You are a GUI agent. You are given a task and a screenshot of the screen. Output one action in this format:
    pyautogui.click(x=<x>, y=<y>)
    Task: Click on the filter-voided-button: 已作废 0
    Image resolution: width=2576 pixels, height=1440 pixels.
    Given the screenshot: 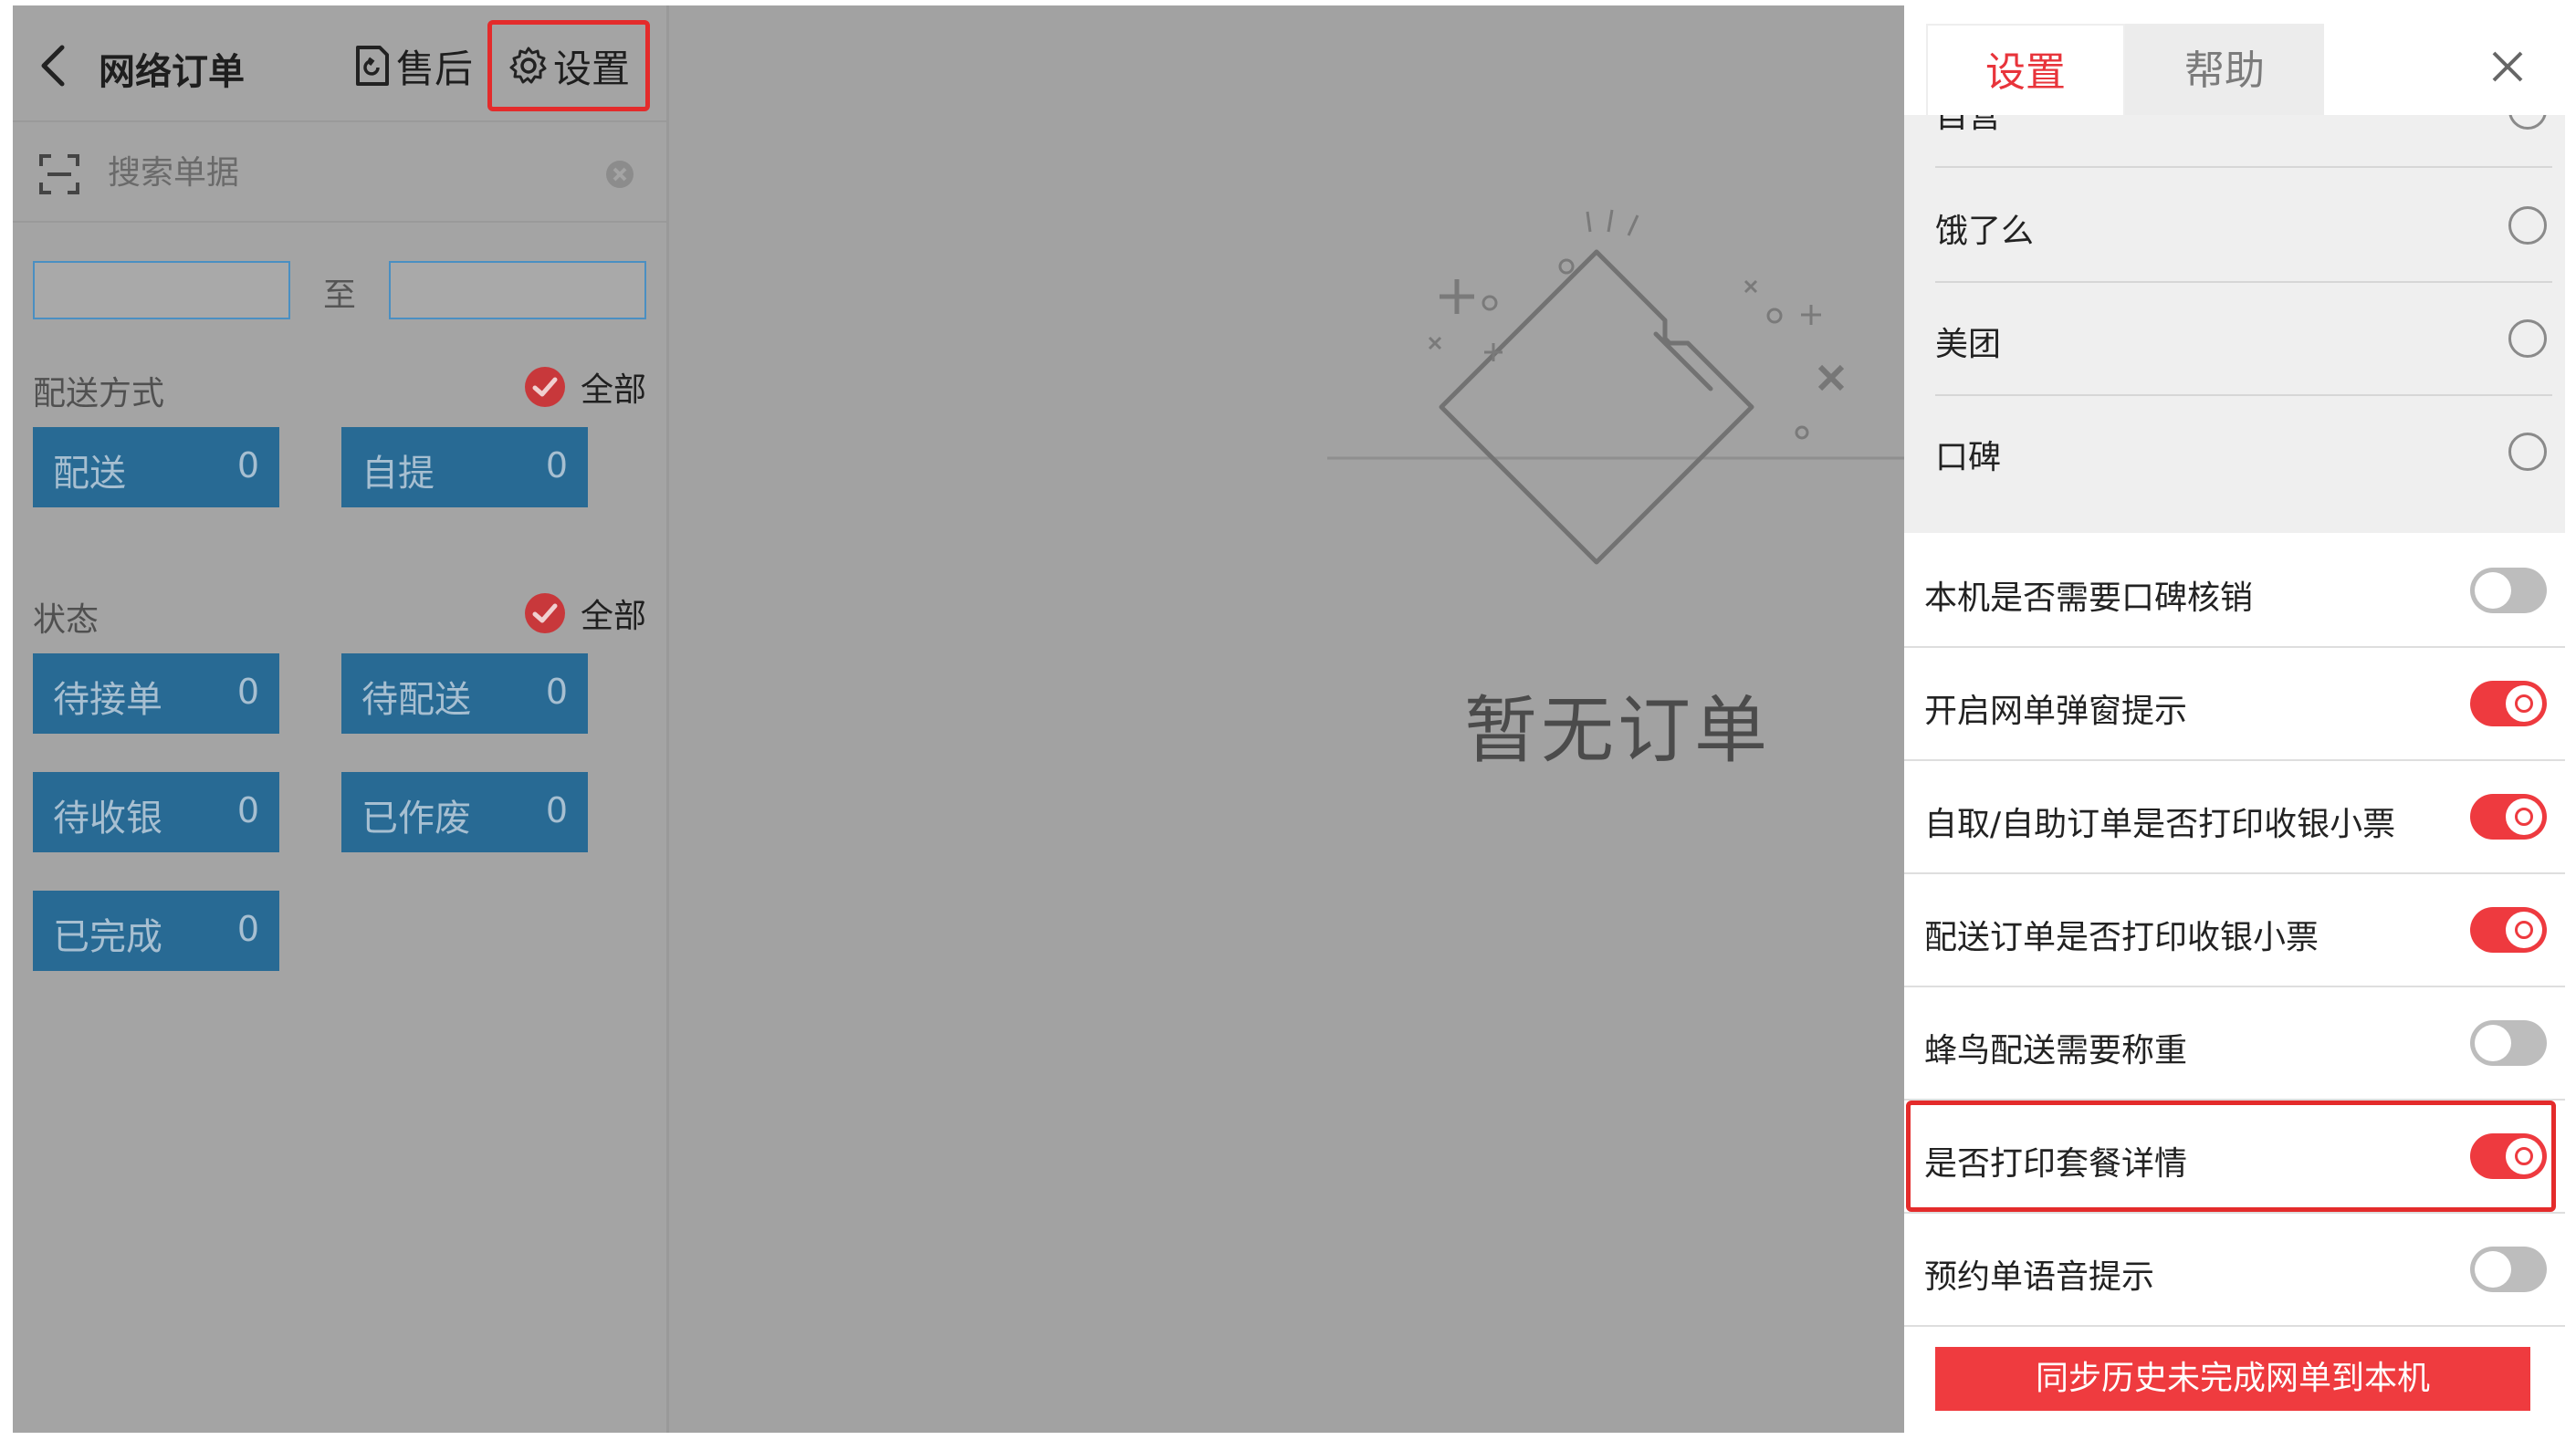 What is the action you would take?
    pyautogui.click(x=464, y=812)
    